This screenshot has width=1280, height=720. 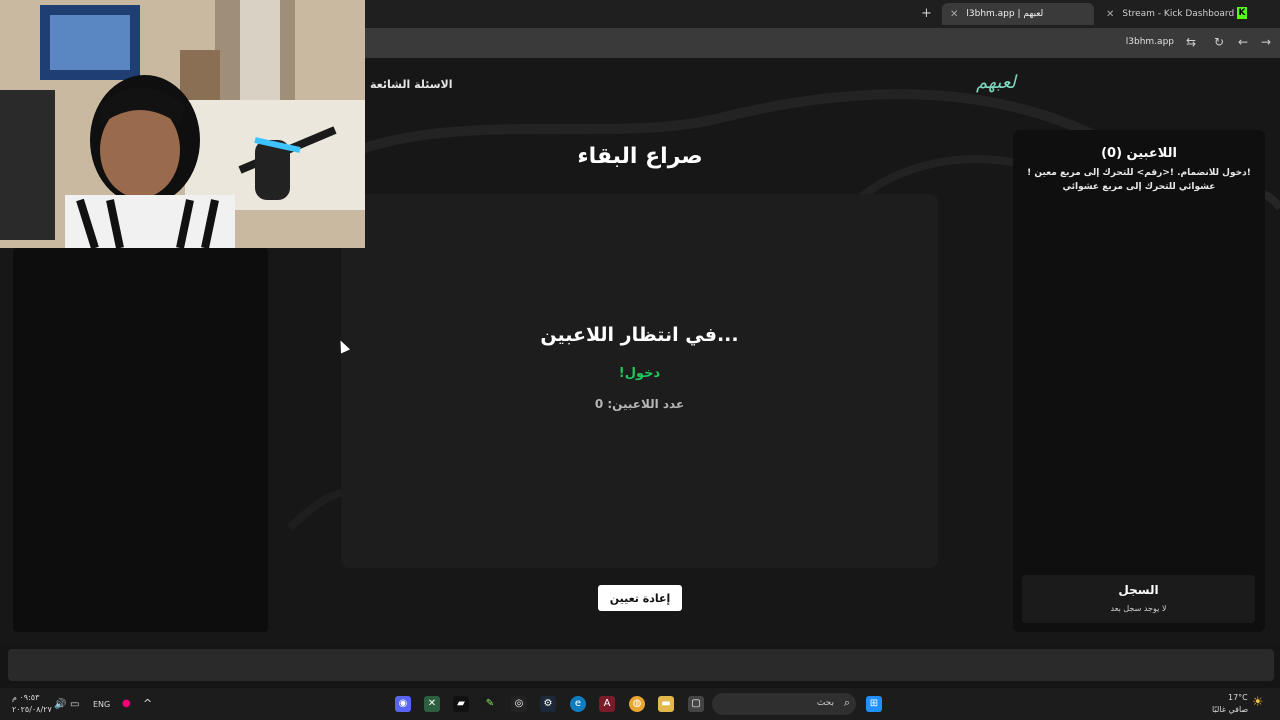 What do you see at coordinates (1243, 42) in the screenshot?
I see `back-icon: ←` at bounding box center [1243, 42].